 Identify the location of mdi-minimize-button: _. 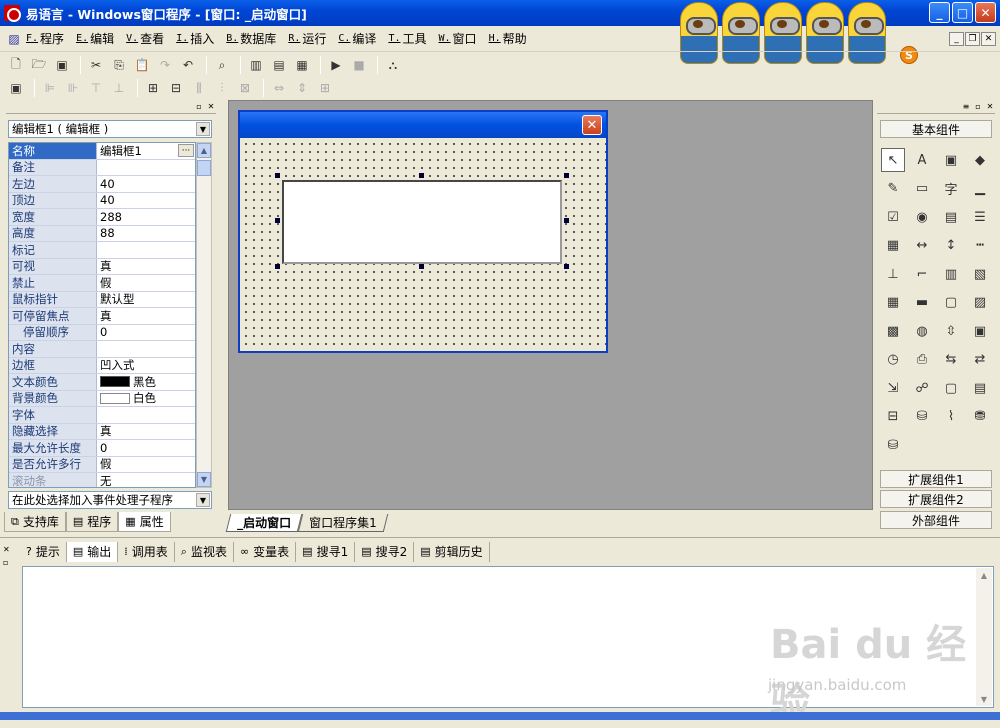
(956, 39).